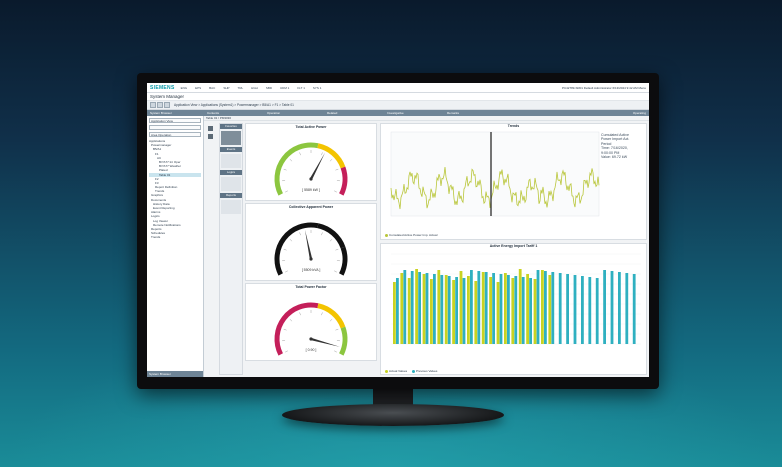 The image size is (782, 467). Describe the element at coordinates (411, 235) in the screenshot. I see `trend-legend: Cumulated Active Power Imp. Actual` at that location.